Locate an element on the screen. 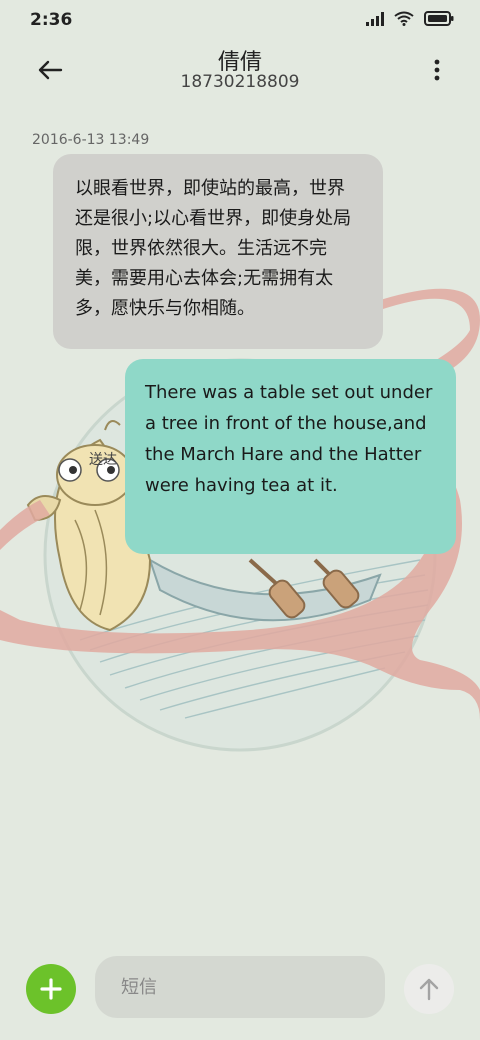 This screenshot has width=480, height=1040. message-timestamp: 2016-6-13 13:49 is located at coordinates (91, 140).